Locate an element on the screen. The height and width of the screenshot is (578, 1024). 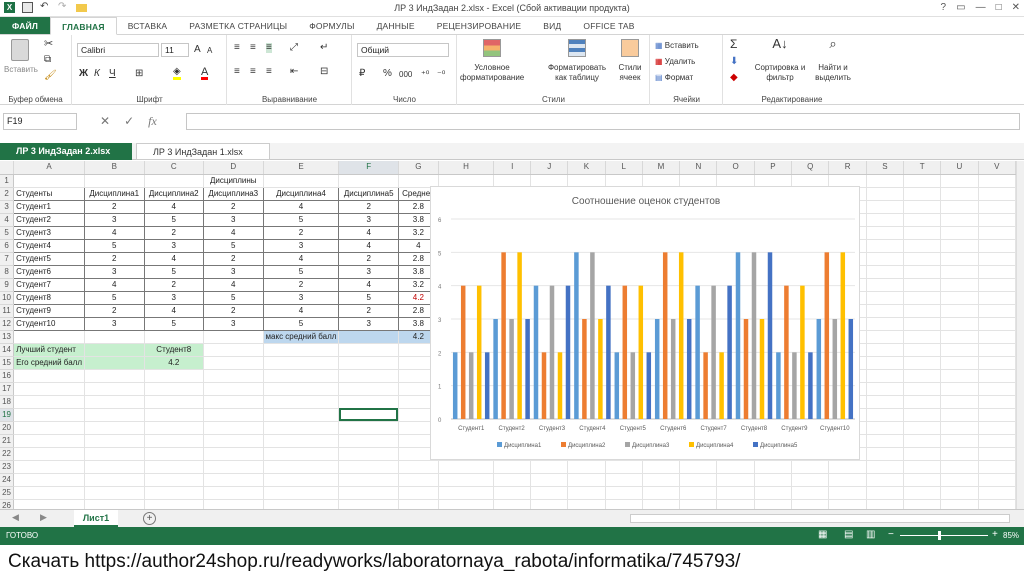
cell: Студент4 is located at coordinates (49, 245).